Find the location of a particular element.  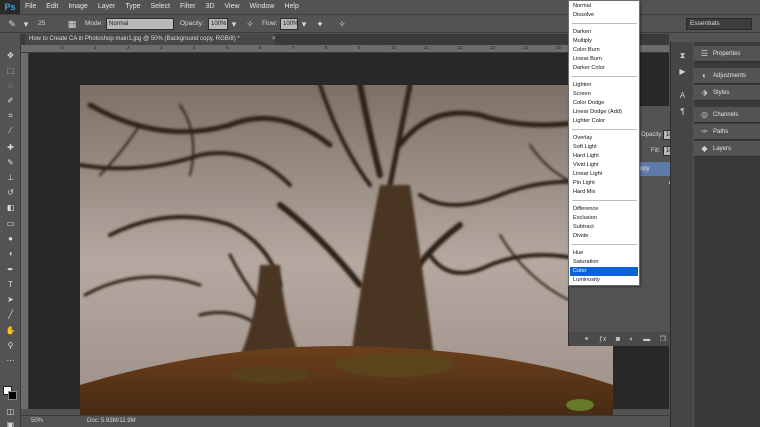

link-layers-icon: ⚭ is located at coordinates (587, 339).